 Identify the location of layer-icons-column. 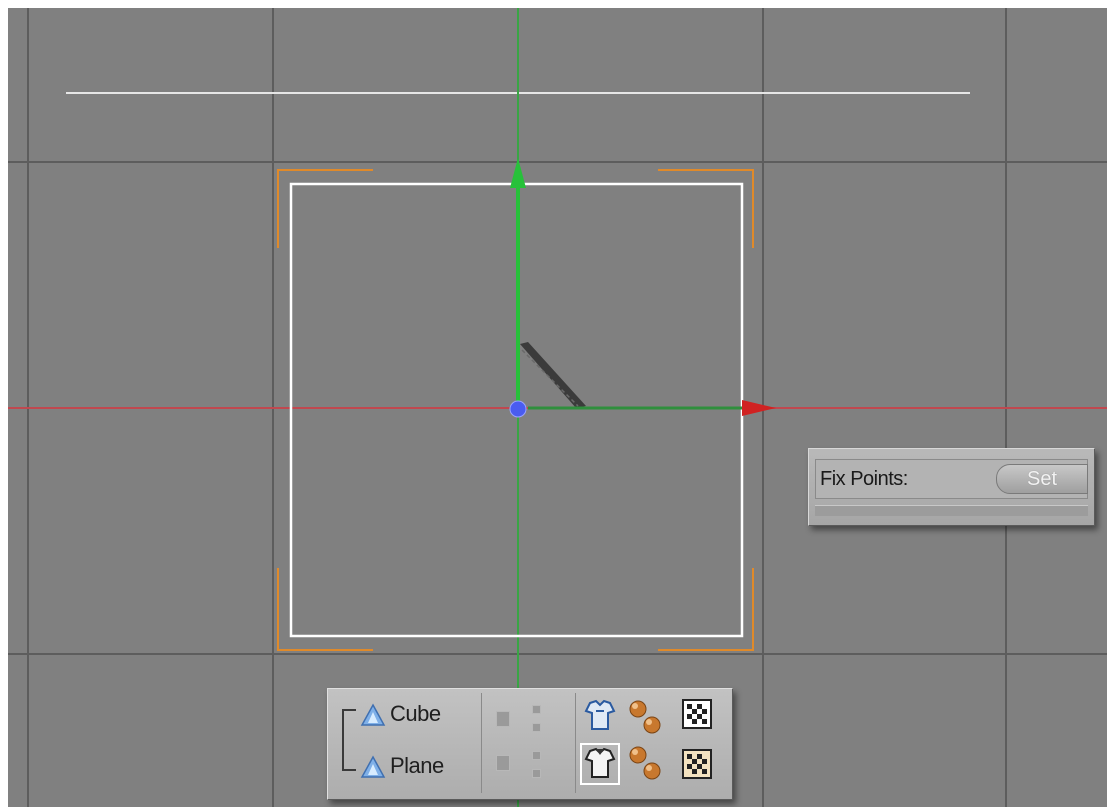
(653, 743).